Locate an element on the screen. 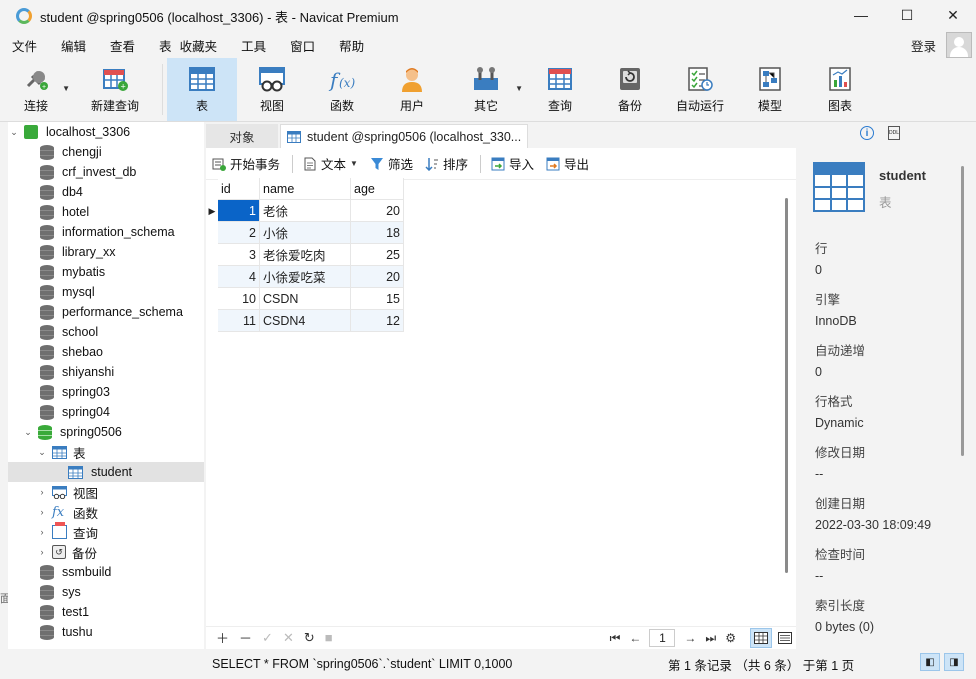 The height and width of the screenshot is (679, 976). ddl-icon: DDL is located at coordinates (894, 133).